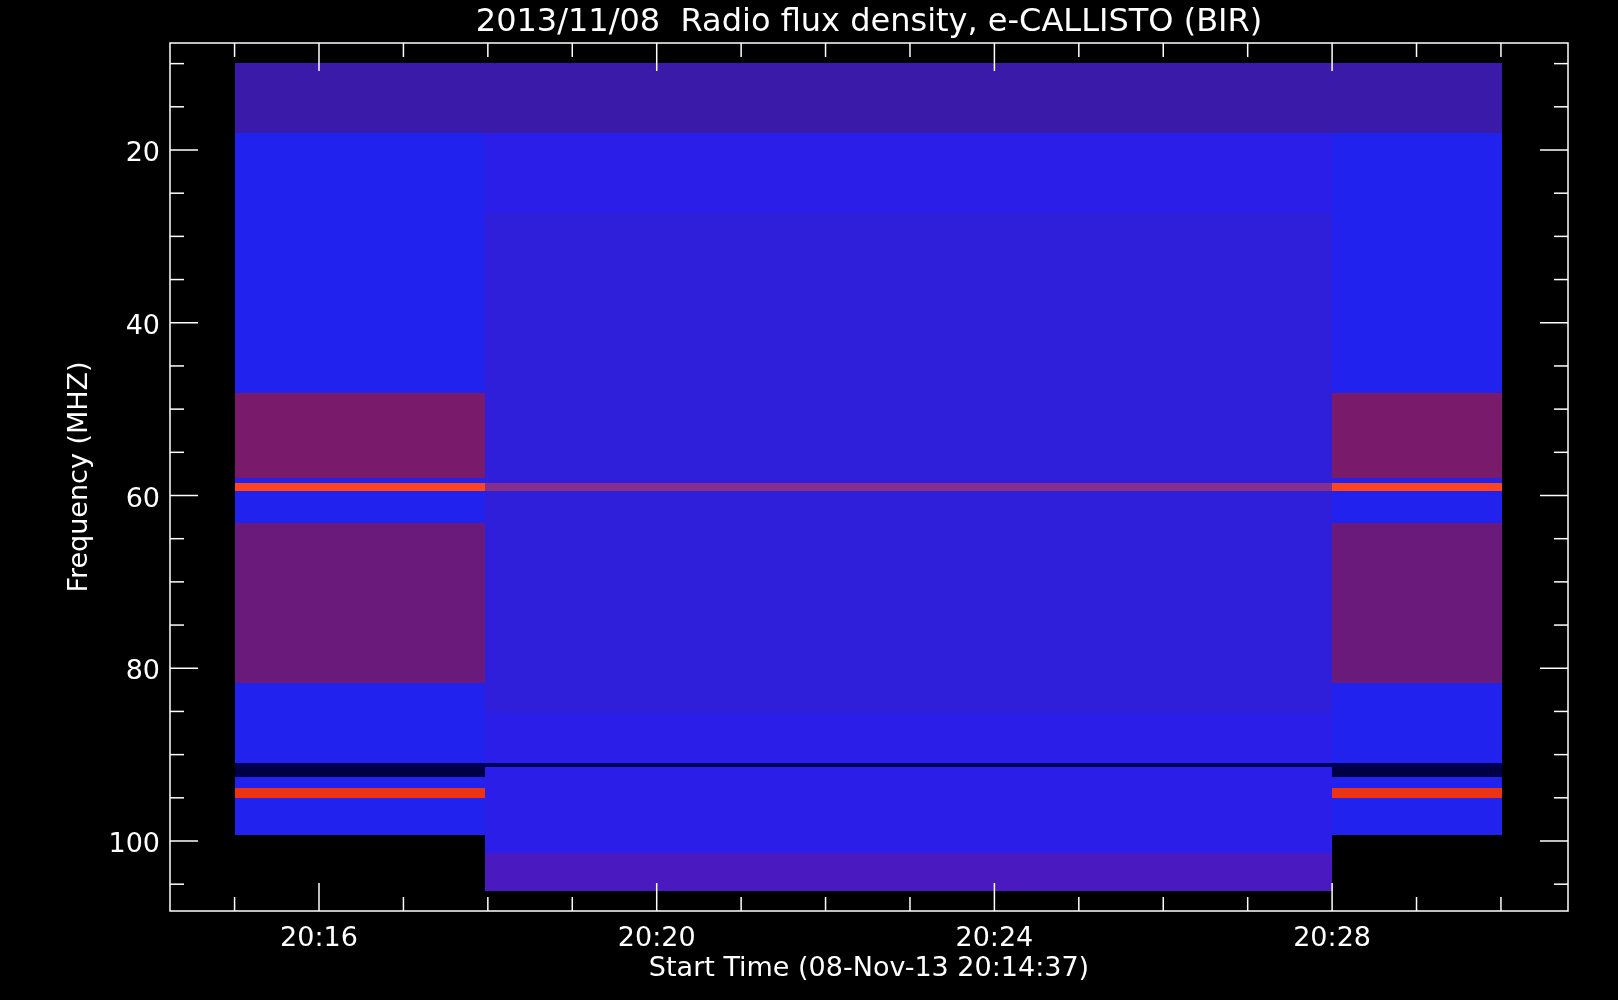 The height and width of the screenshot is (1000, 1618). I want to click on plot-title: 2013/11/08 Radio flux density, e-CALLISTO (BIR), so click(869, 20).